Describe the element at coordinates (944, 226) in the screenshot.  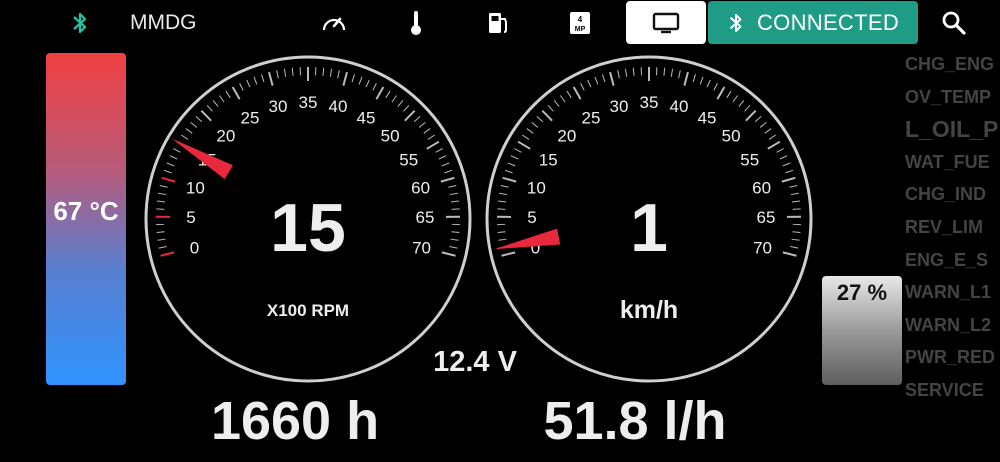
I see `warning-indicator: REV_LIM` at that location.